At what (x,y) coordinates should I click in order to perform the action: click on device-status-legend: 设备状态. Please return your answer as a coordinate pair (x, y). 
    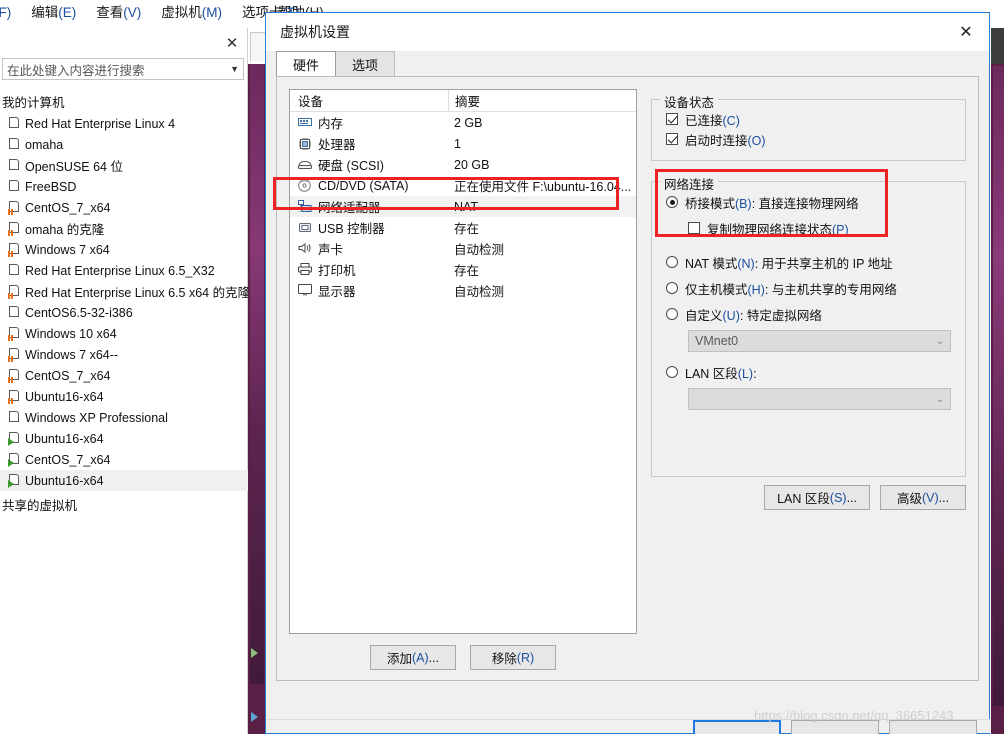
    Looking at the image, I should click on (689, 101).